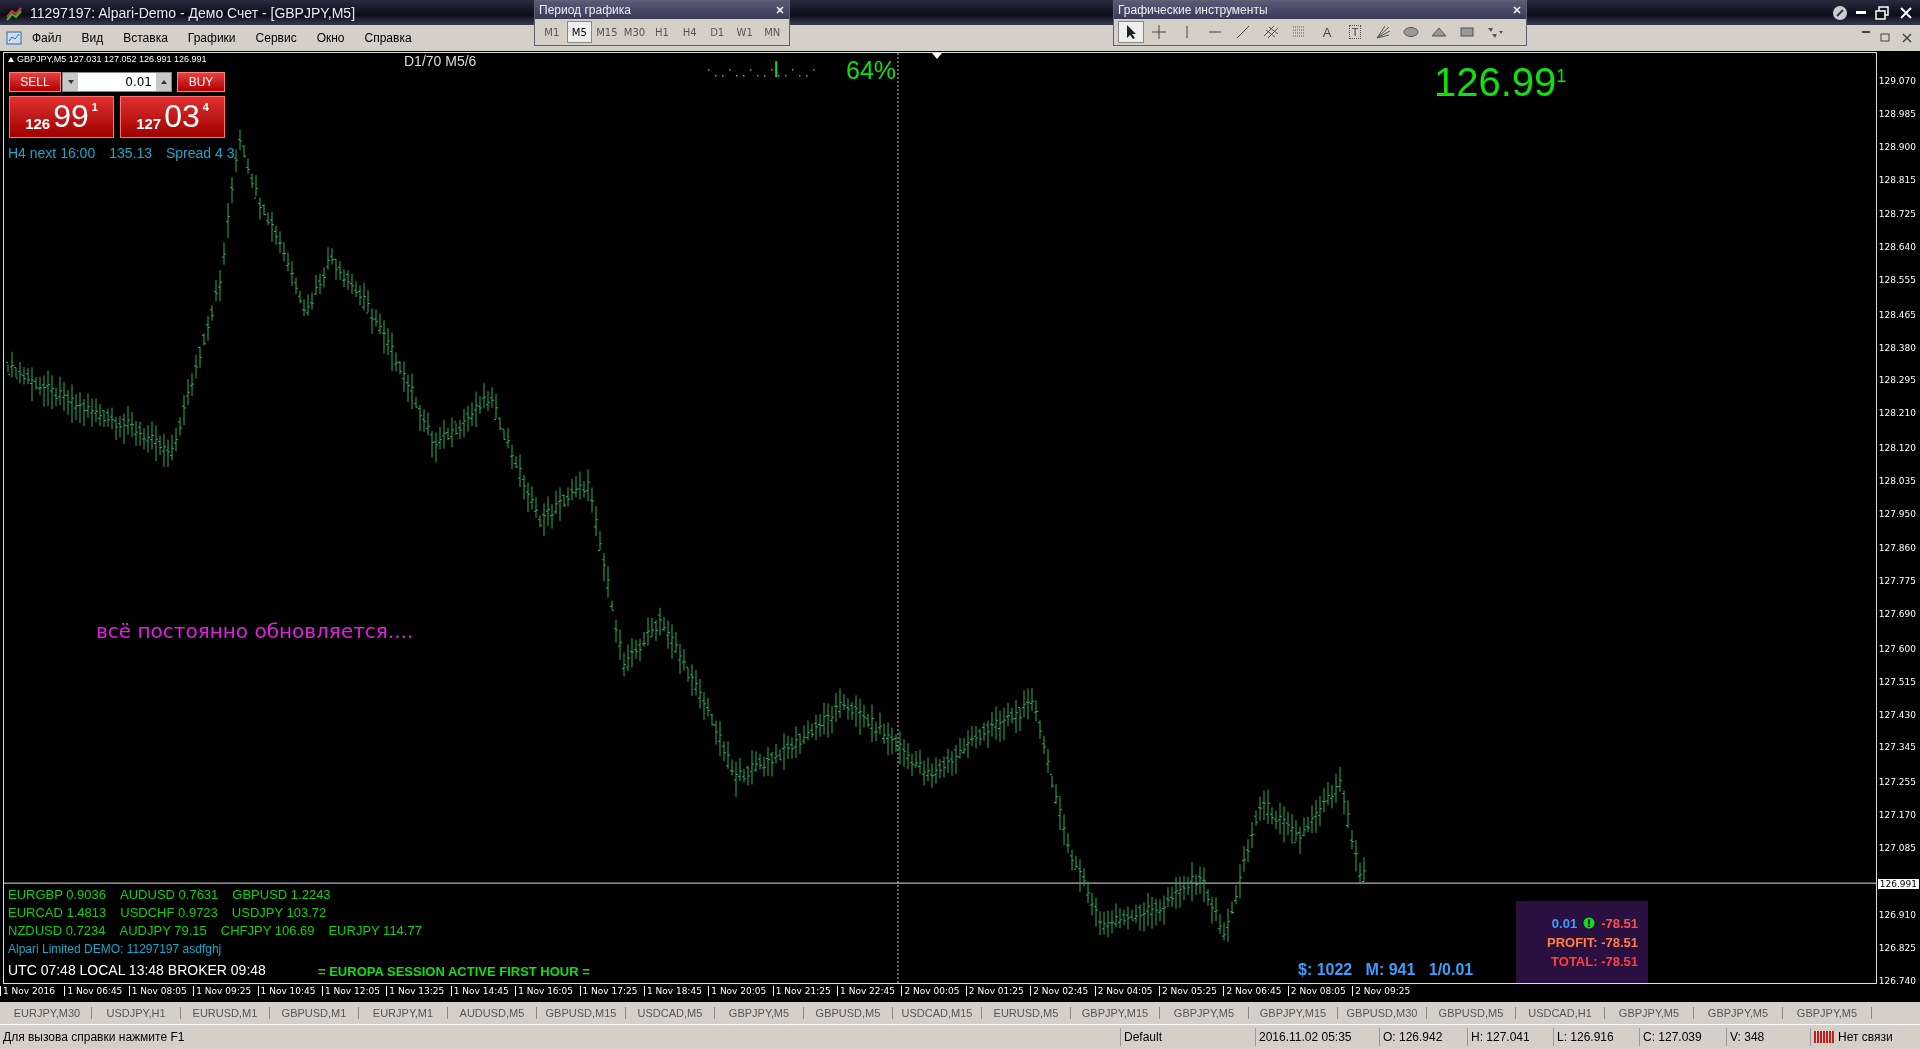 This screenshot has height=1049, width=1920. What do you see at coordinates (161, 991) in the screenshot?
I see `time-label: 1 Nov 08:05` at bounding box center [161, 991].